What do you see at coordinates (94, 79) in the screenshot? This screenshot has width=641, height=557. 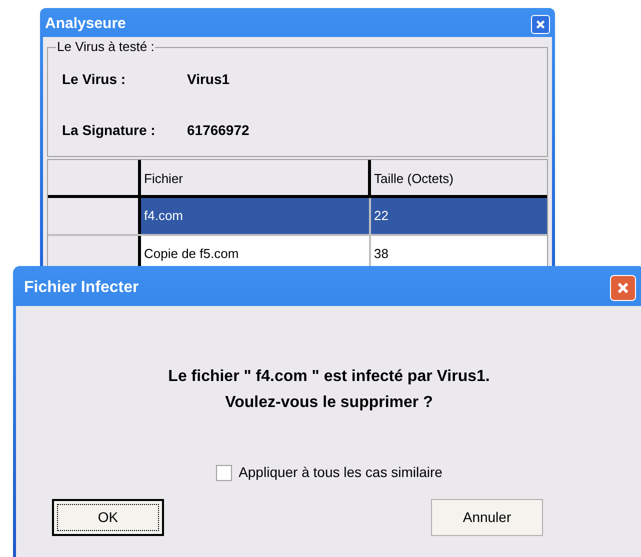 I see `field-label: Le Virus :` at bounding box center [94, 79].